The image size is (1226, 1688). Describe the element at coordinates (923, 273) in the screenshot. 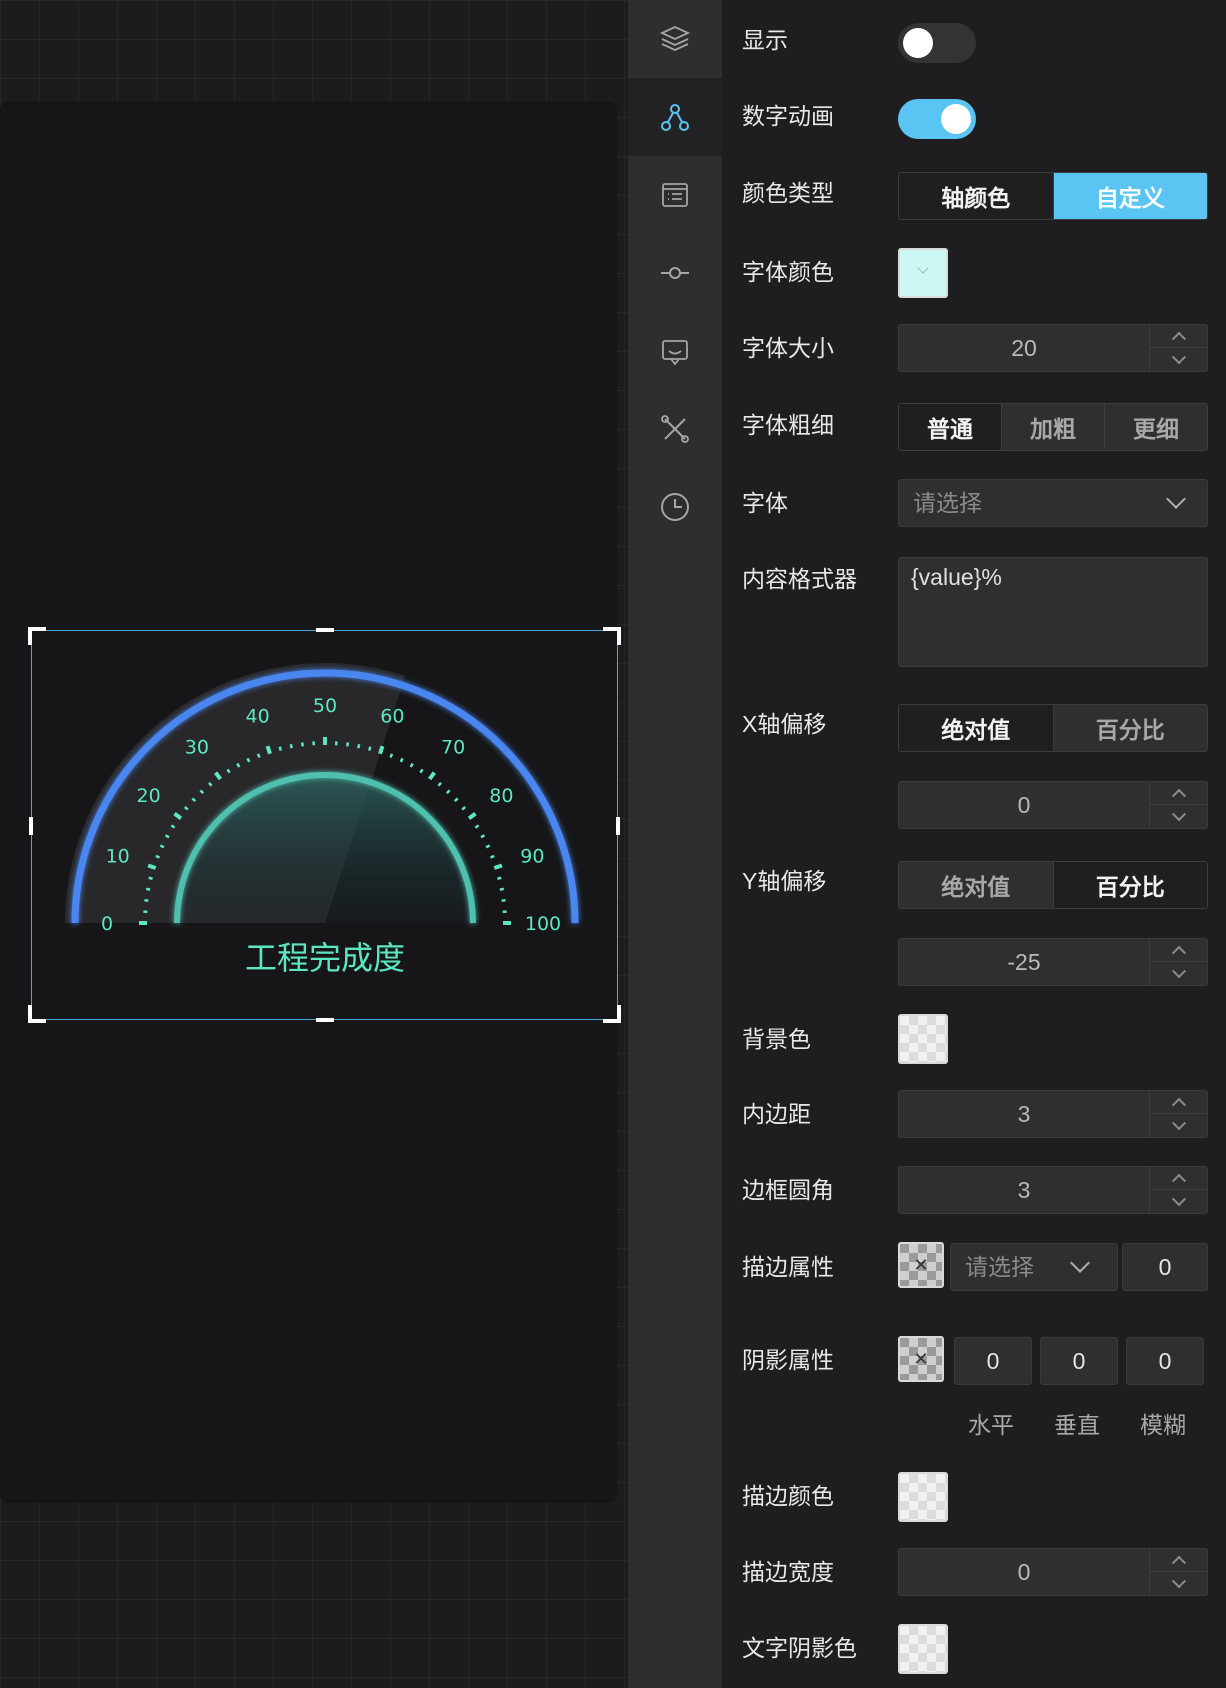

I see `font-color-swatch` at that location.